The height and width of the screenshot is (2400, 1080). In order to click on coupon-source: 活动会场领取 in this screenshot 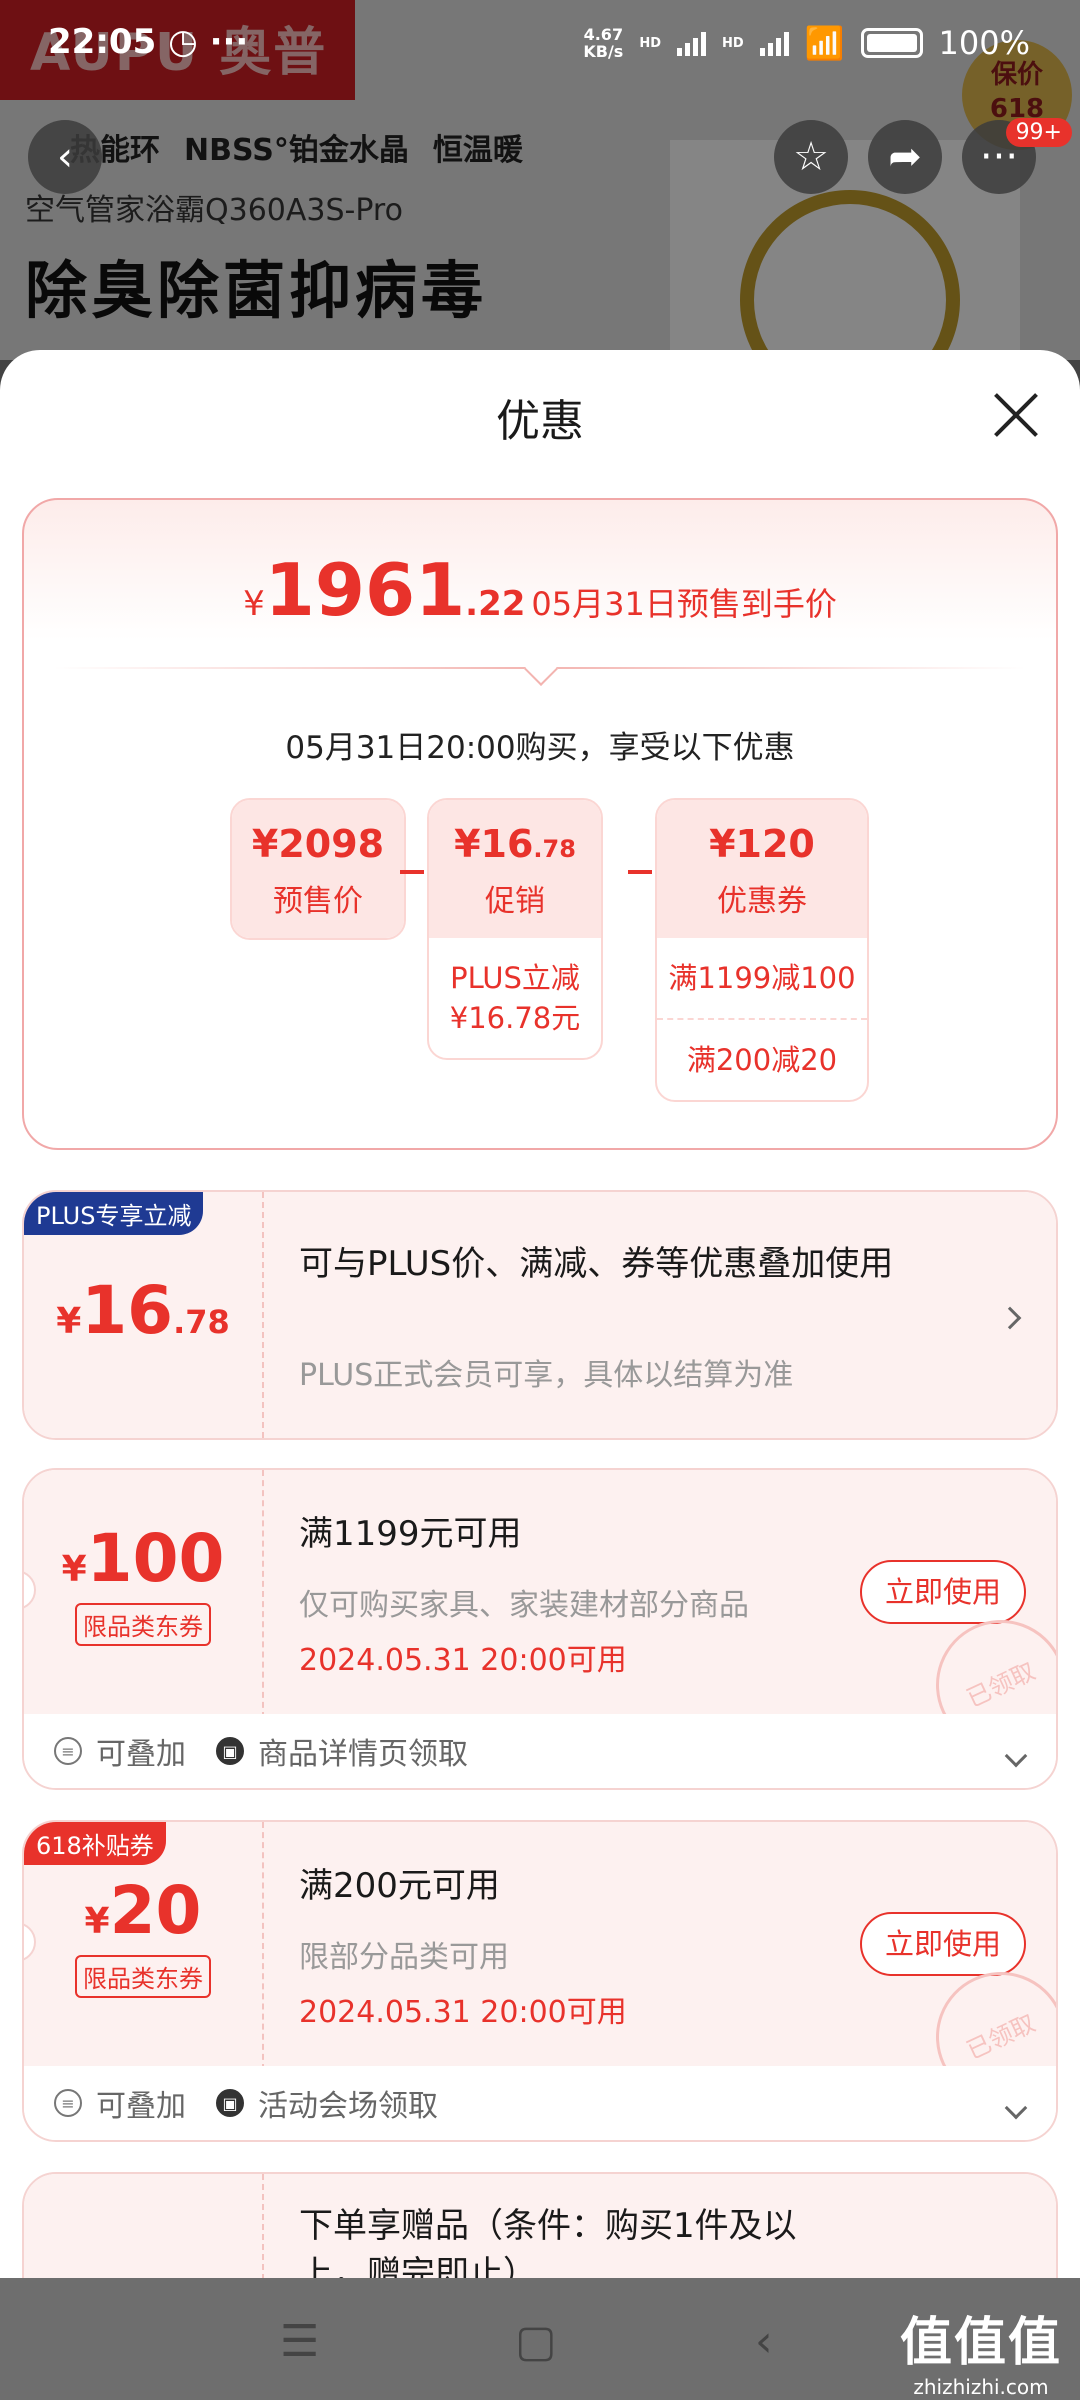, I will do `click(348, 2106)`.